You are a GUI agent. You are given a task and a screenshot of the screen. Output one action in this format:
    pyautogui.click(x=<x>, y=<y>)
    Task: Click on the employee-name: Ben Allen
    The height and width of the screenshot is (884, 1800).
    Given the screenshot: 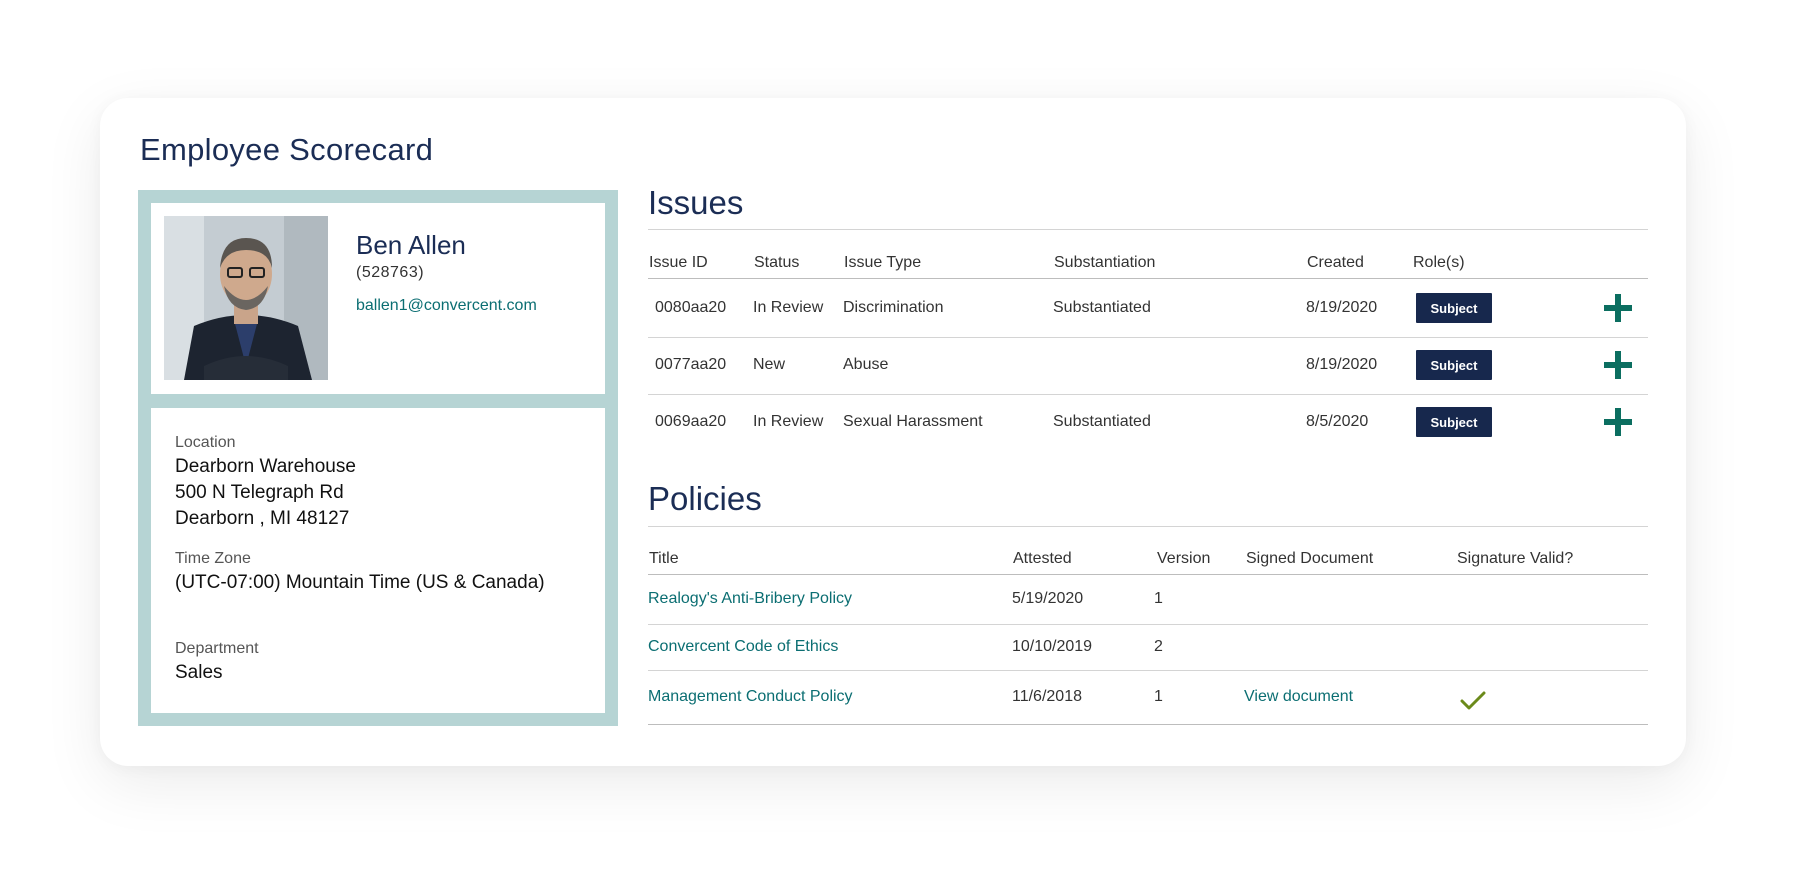 What is the action you would take?
    pyautogui.click(x=411, y=245)
    